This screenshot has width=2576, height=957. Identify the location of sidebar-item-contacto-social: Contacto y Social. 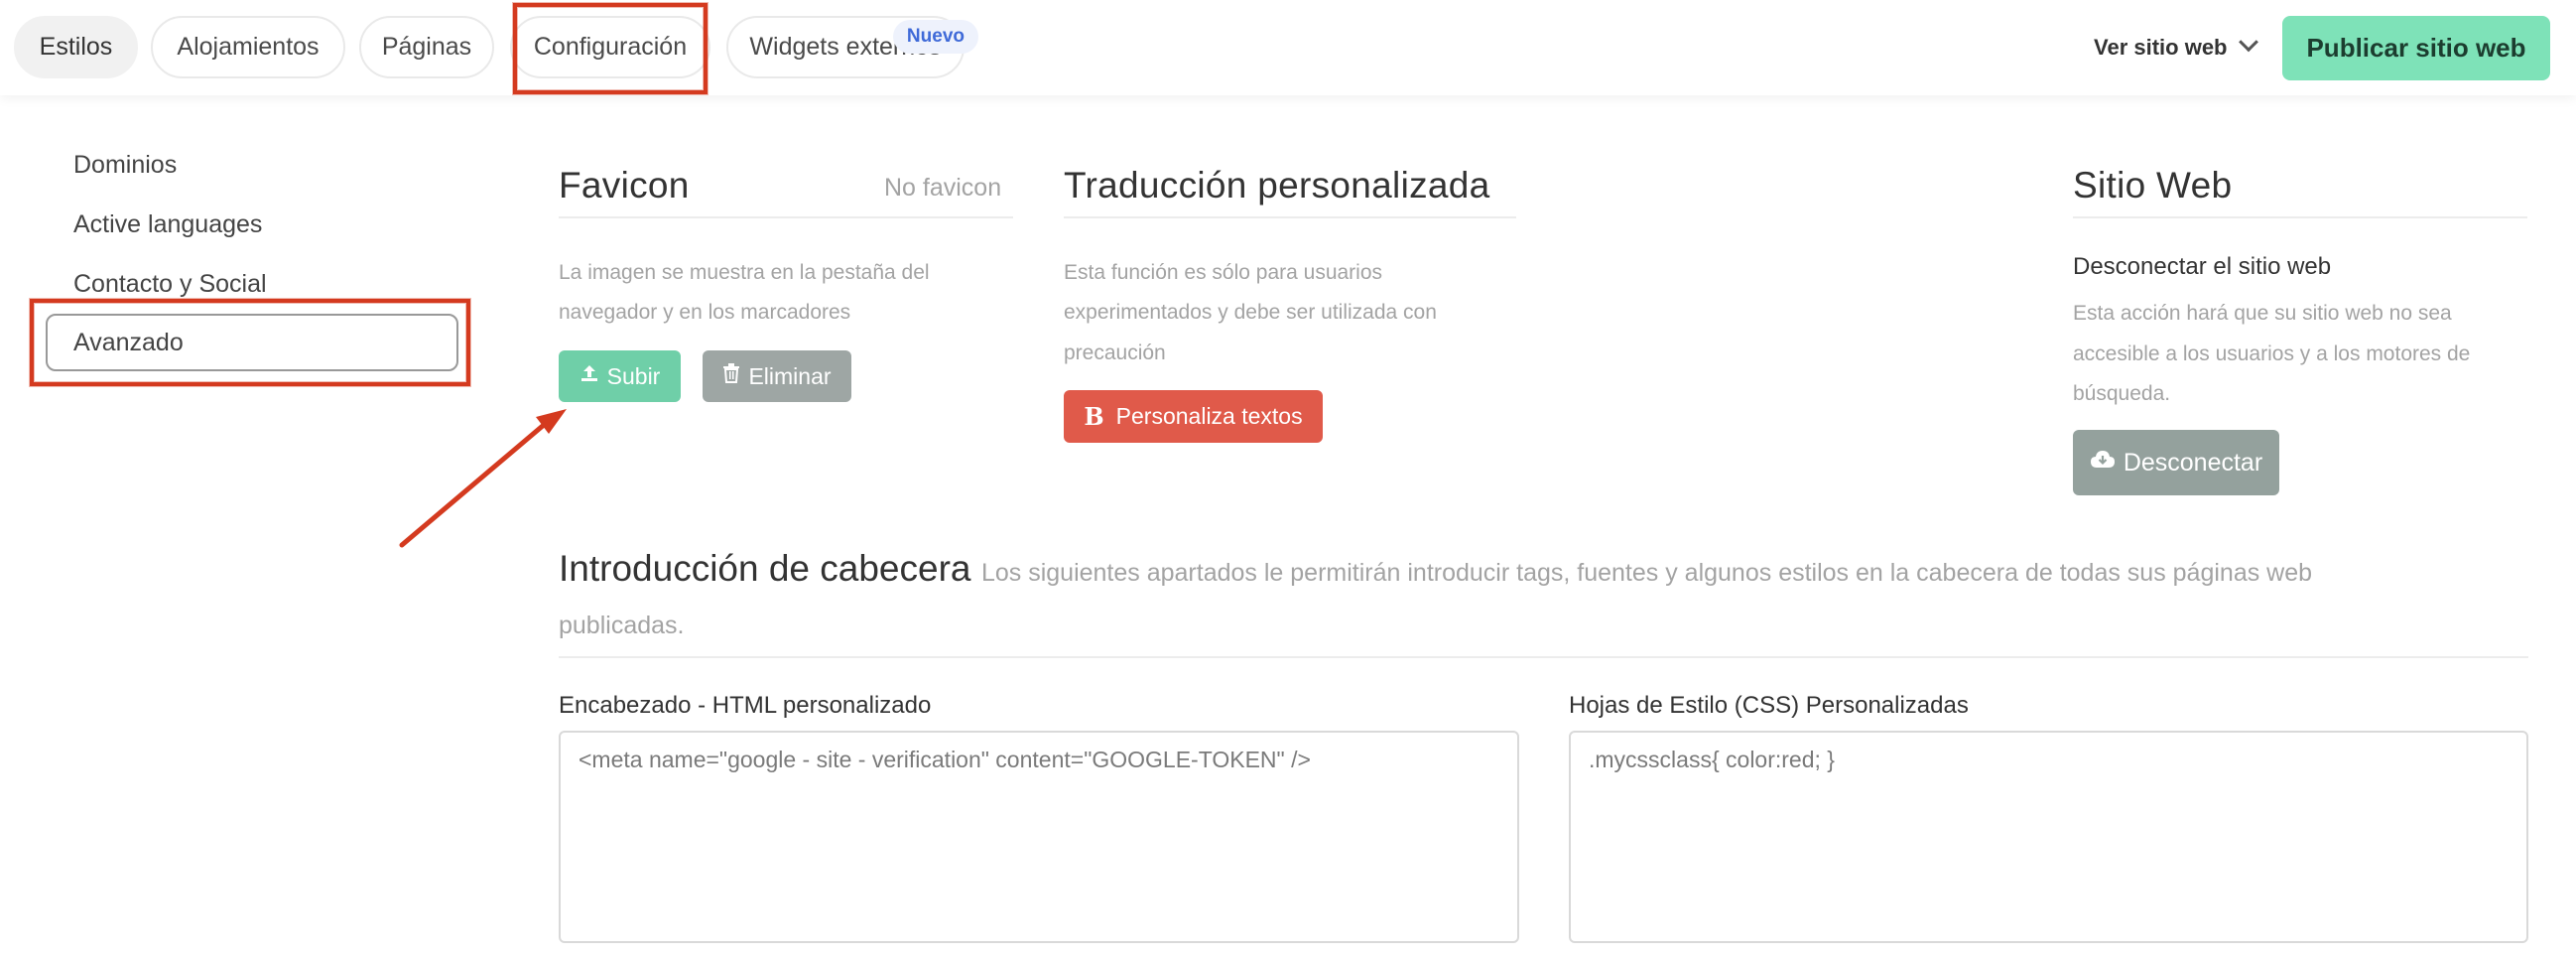
(252, 284).